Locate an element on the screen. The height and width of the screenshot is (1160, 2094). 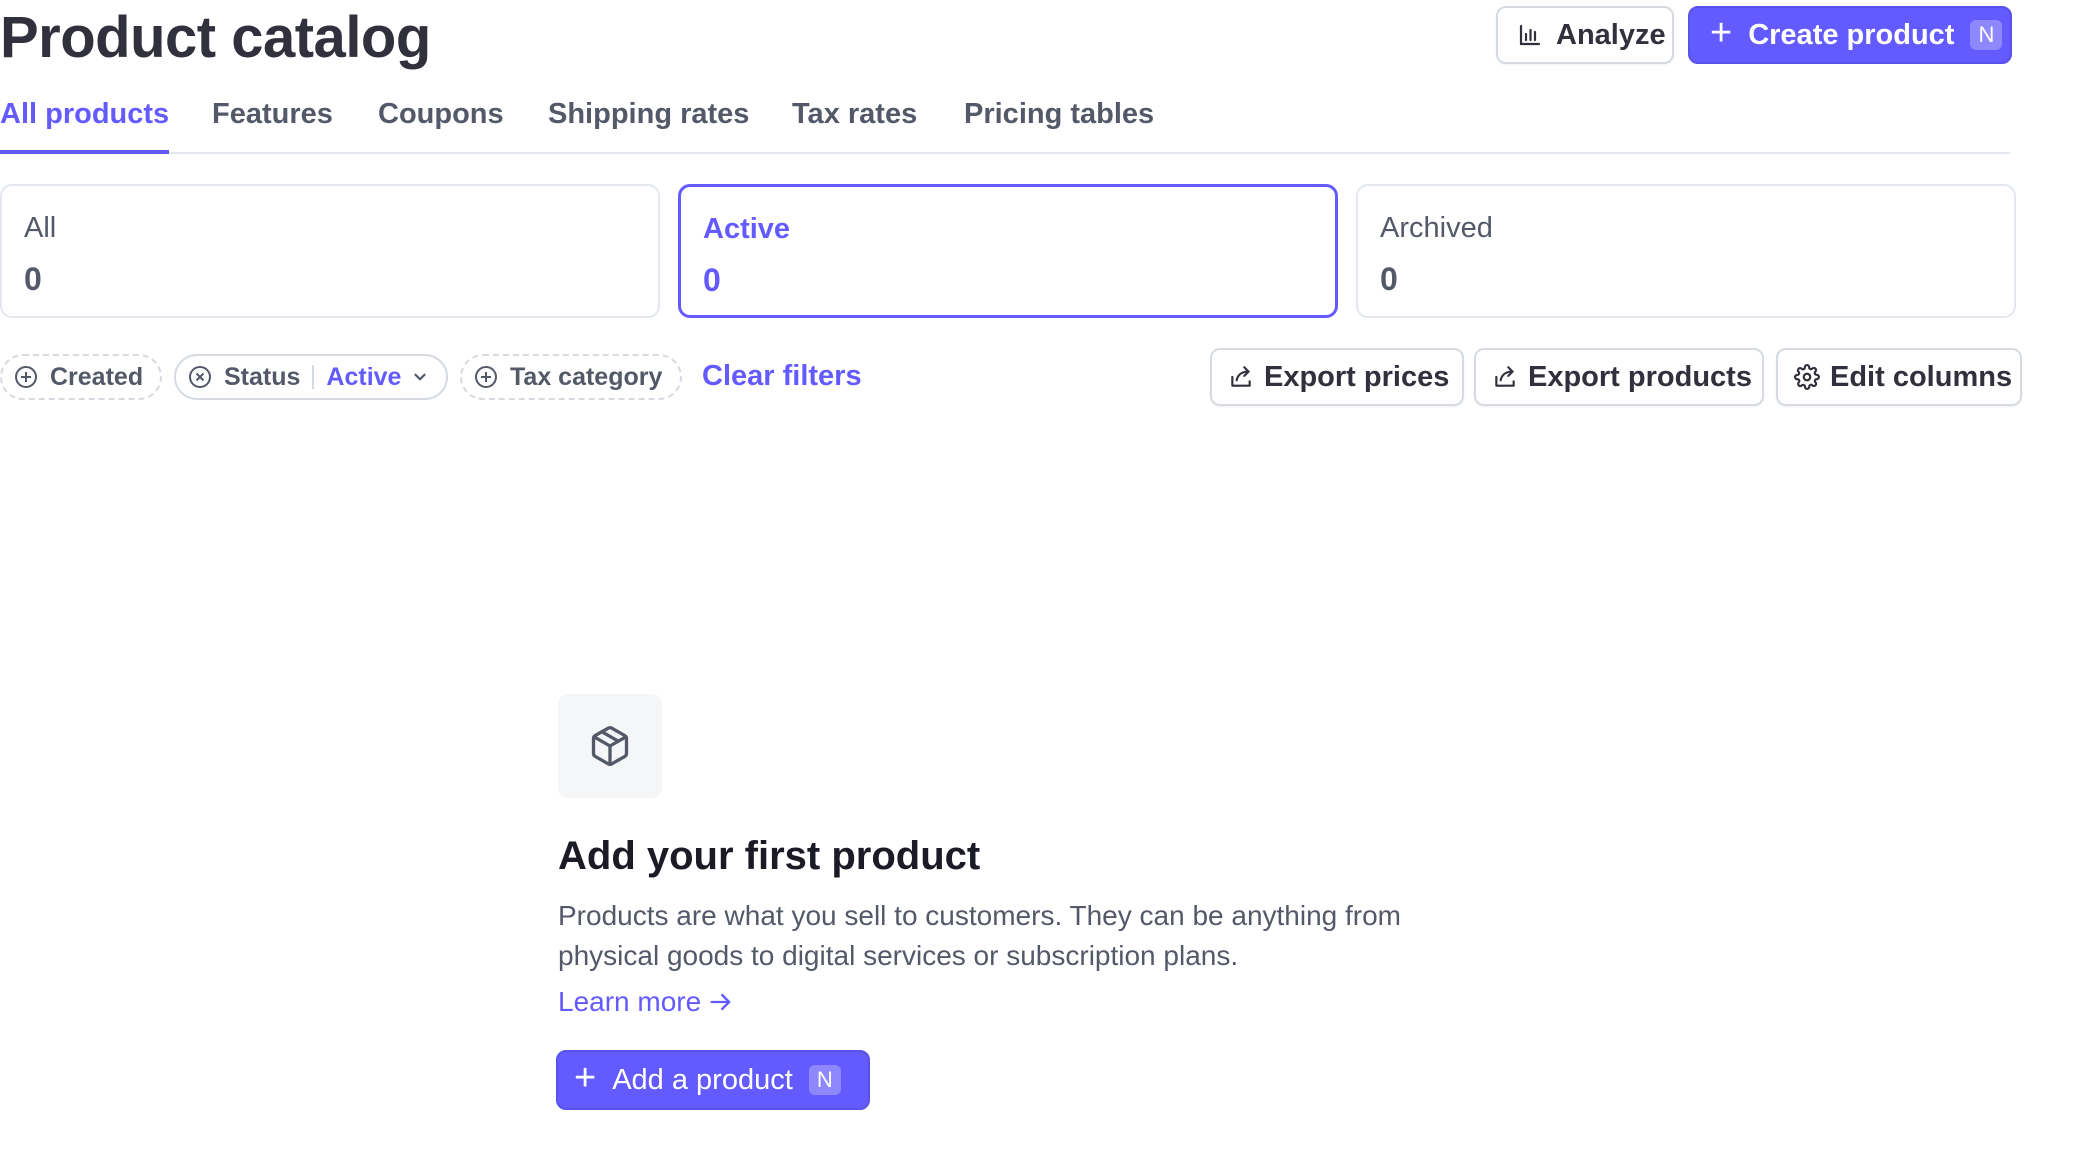
filter-tax-category: Tax category is located at coordinates (571, 377).